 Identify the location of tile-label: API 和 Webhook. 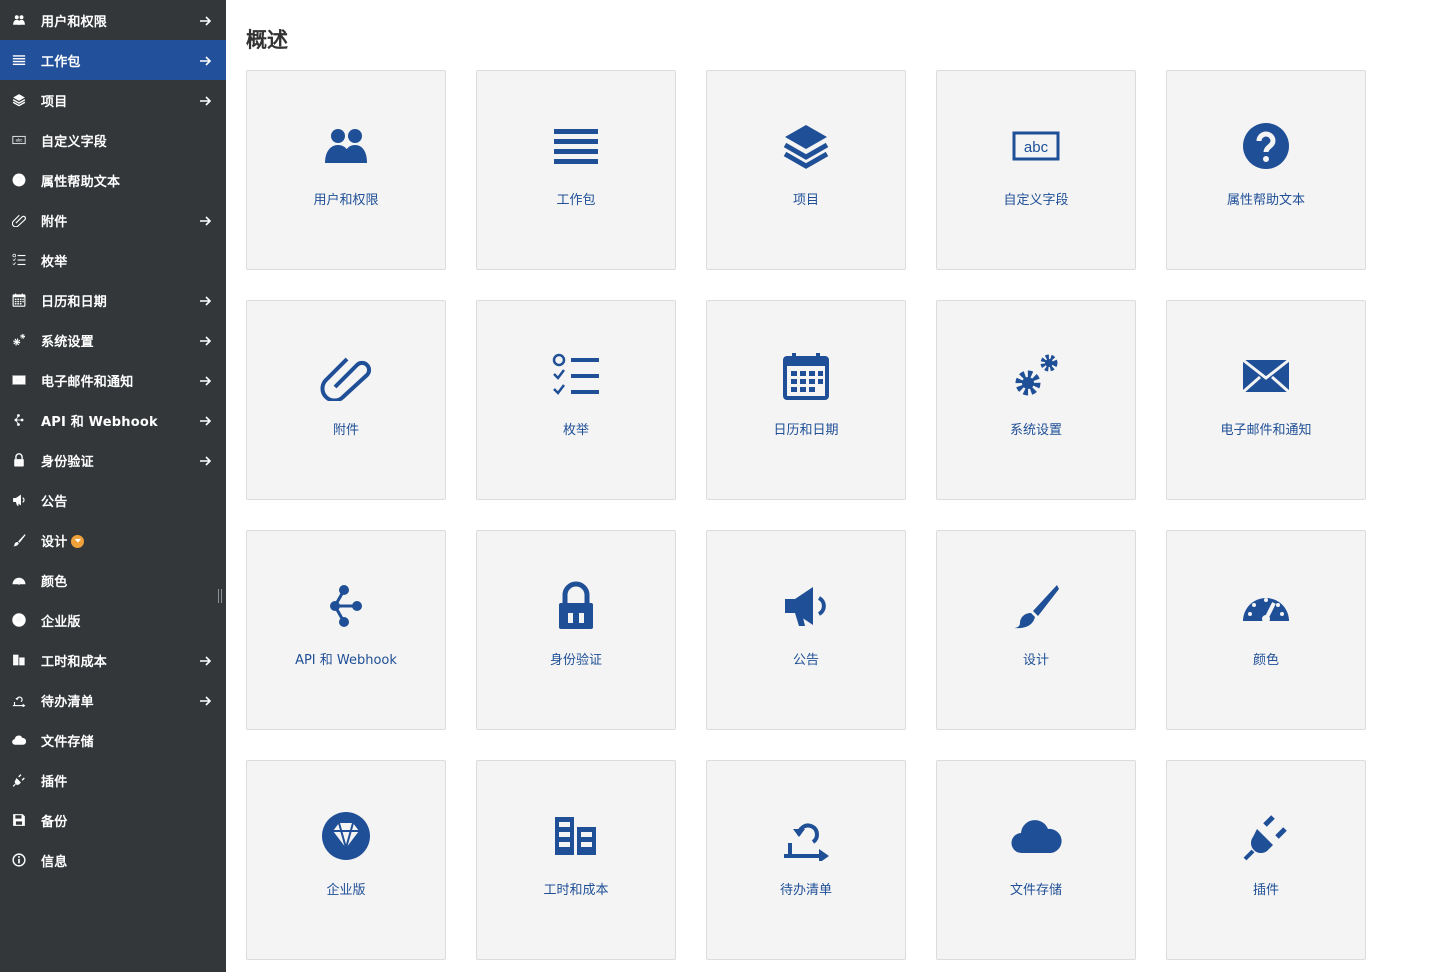
(346, 660).